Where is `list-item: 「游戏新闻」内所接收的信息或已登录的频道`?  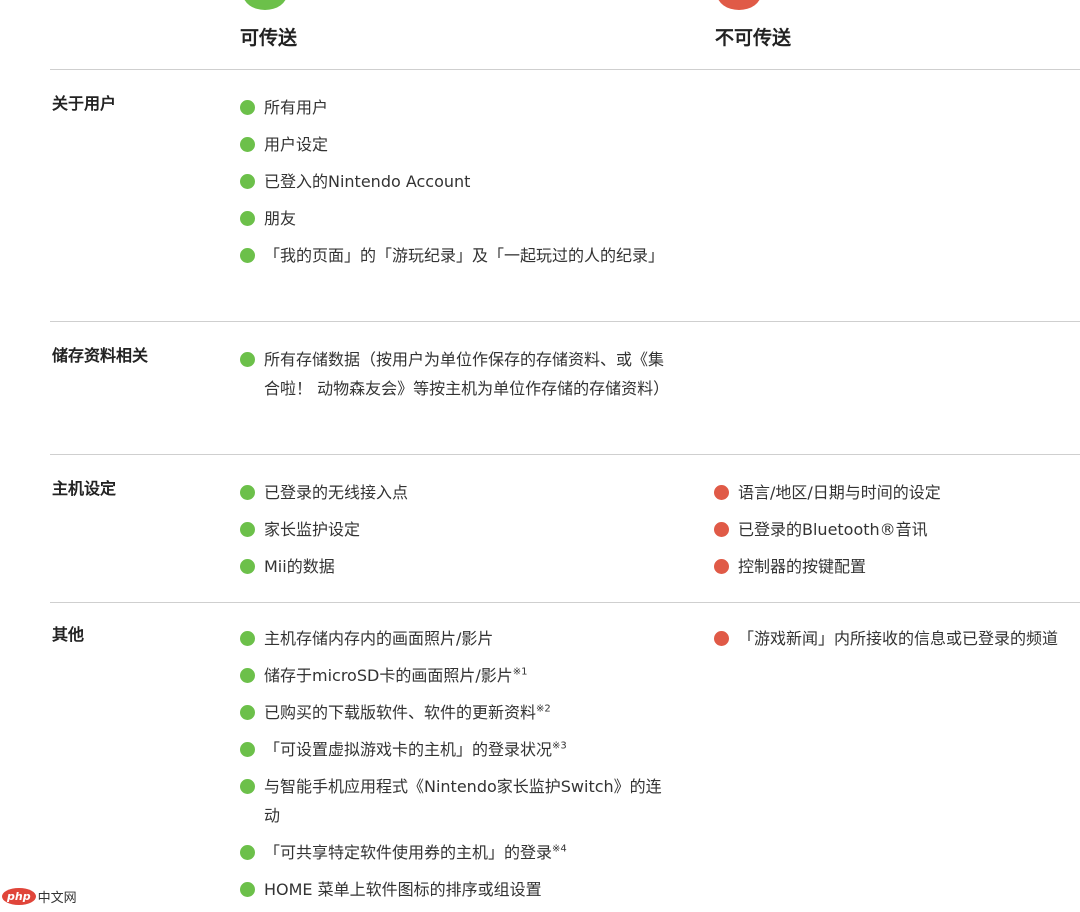
list-item: 「游戏新闻」内所接收的信息或已登录的频道 is located at coordinates (897, 638).